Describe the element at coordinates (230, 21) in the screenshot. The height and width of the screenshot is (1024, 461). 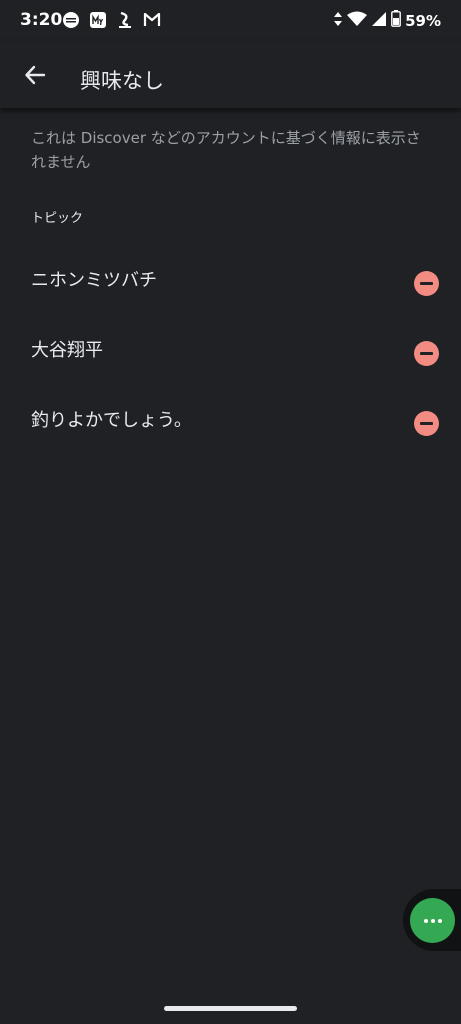
I see `status-bar: 3:20 59%` at that location.